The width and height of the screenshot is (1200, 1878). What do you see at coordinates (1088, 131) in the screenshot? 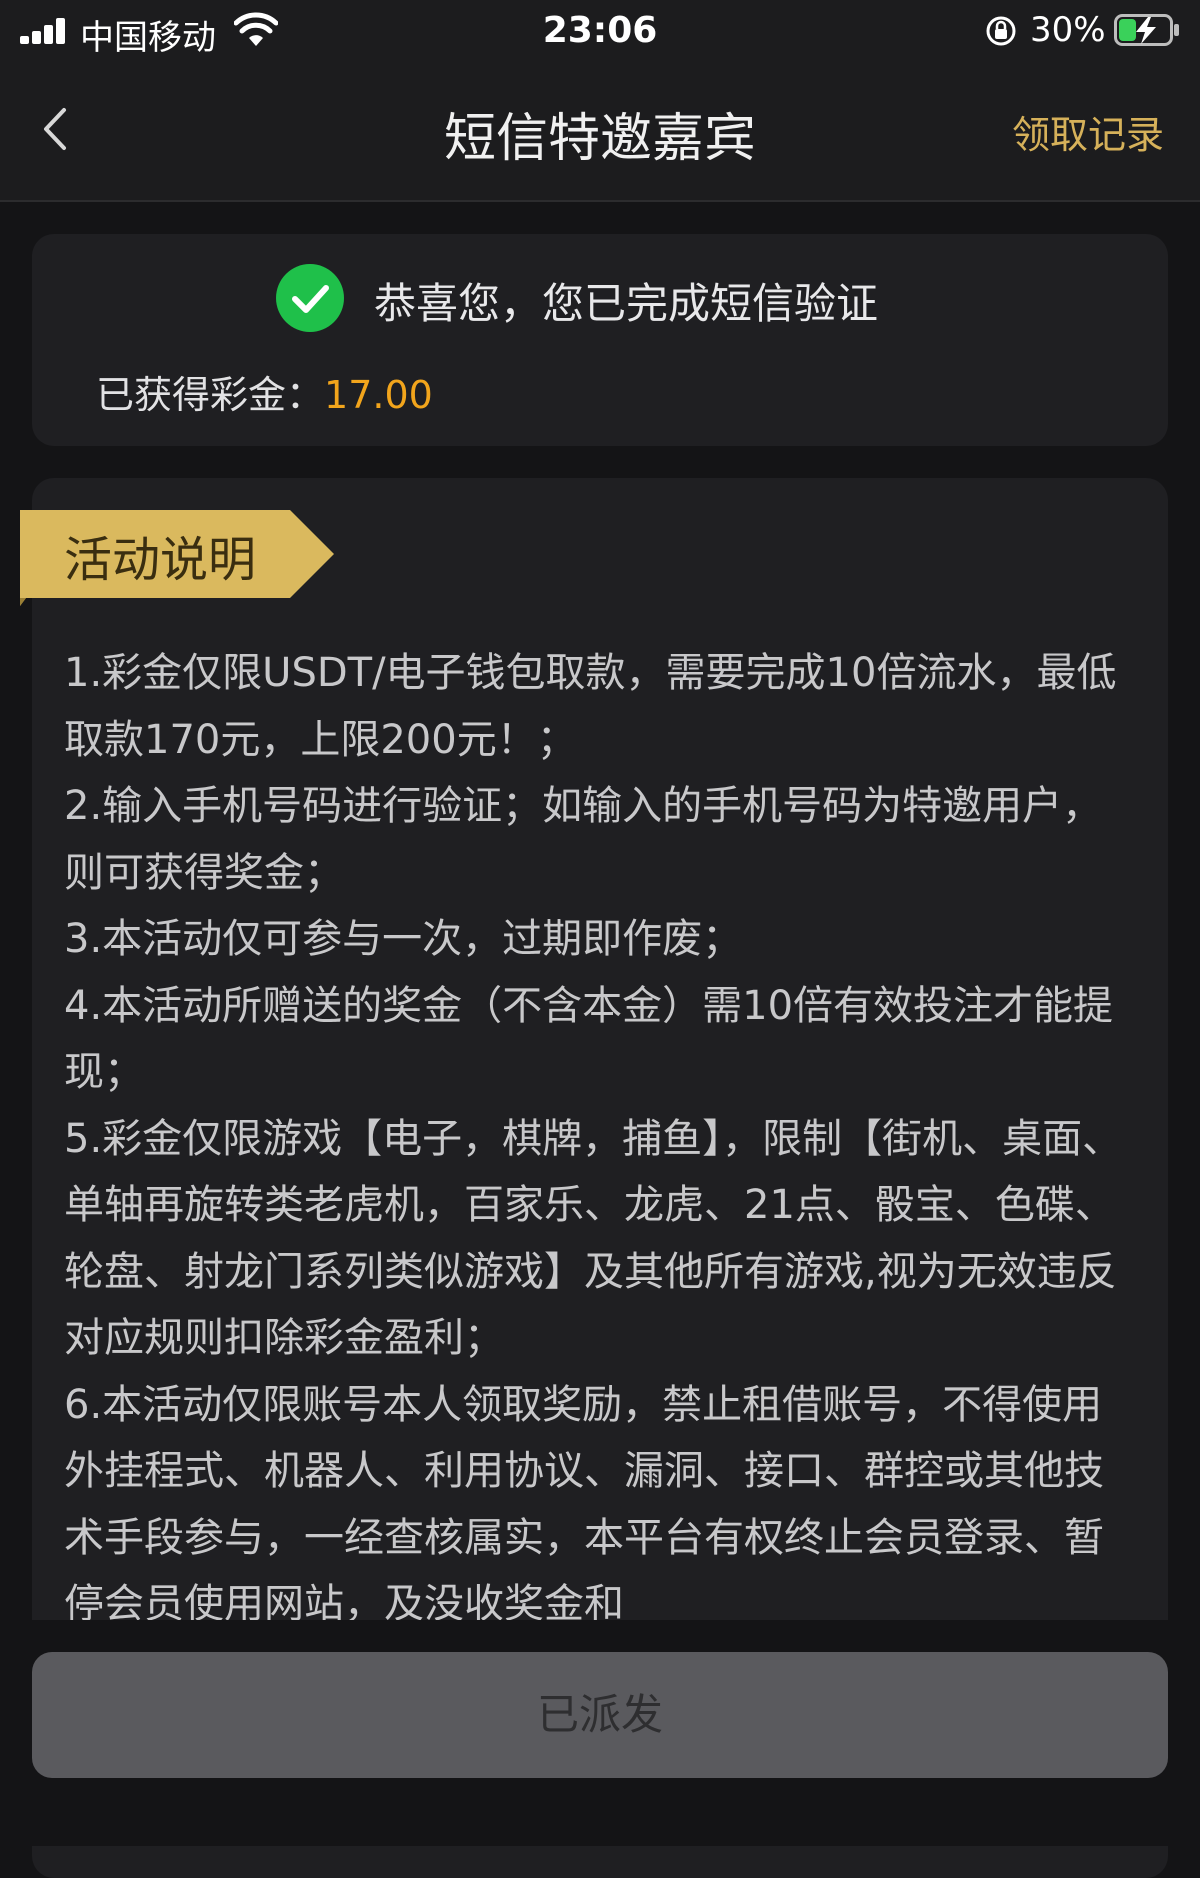
I see `claim-records-link: 领取记录` at bounding box center [1088, 131].